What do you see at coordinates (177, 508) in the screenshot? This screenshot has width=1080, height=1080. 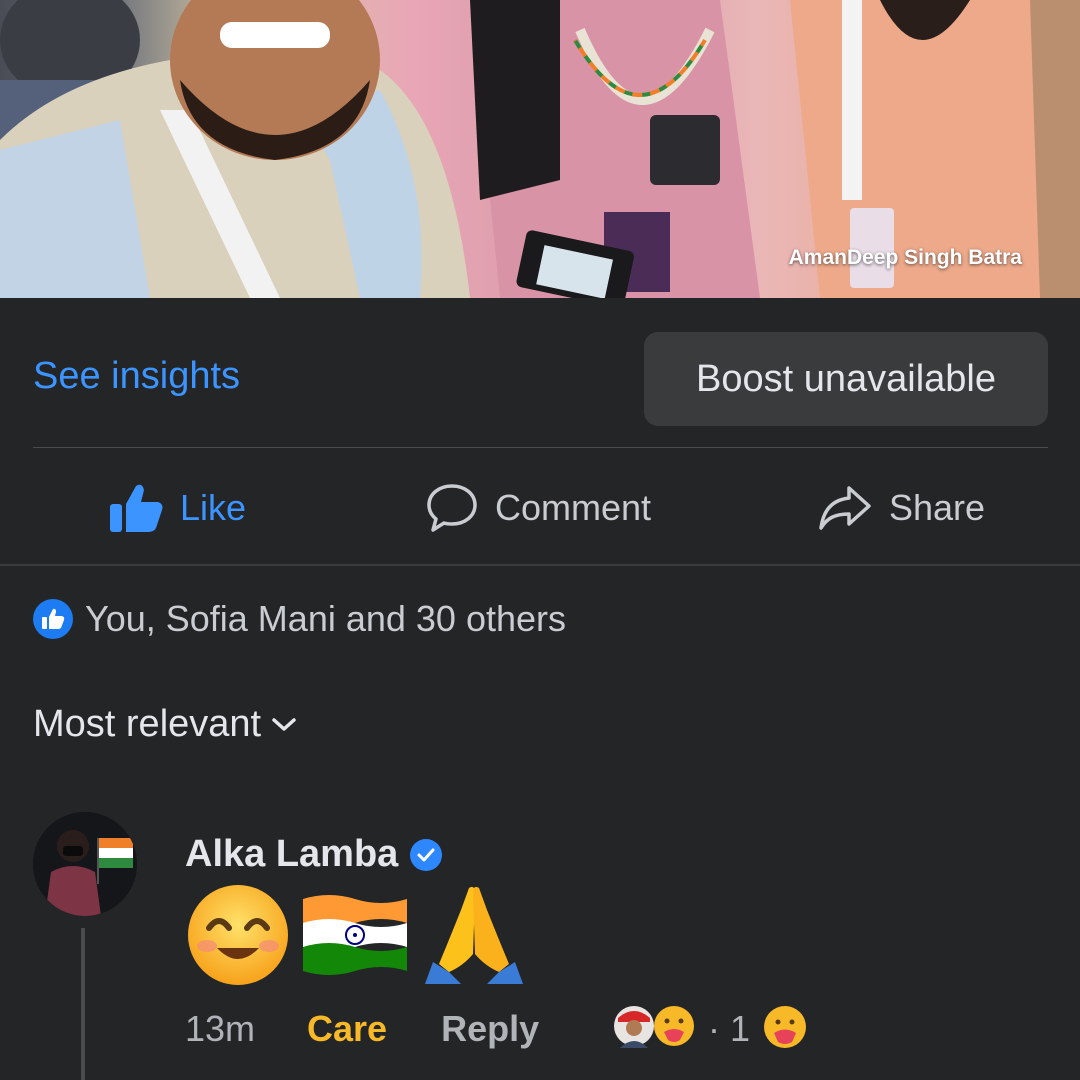 I see `like-button: Like` at bounding box center [177, 508].